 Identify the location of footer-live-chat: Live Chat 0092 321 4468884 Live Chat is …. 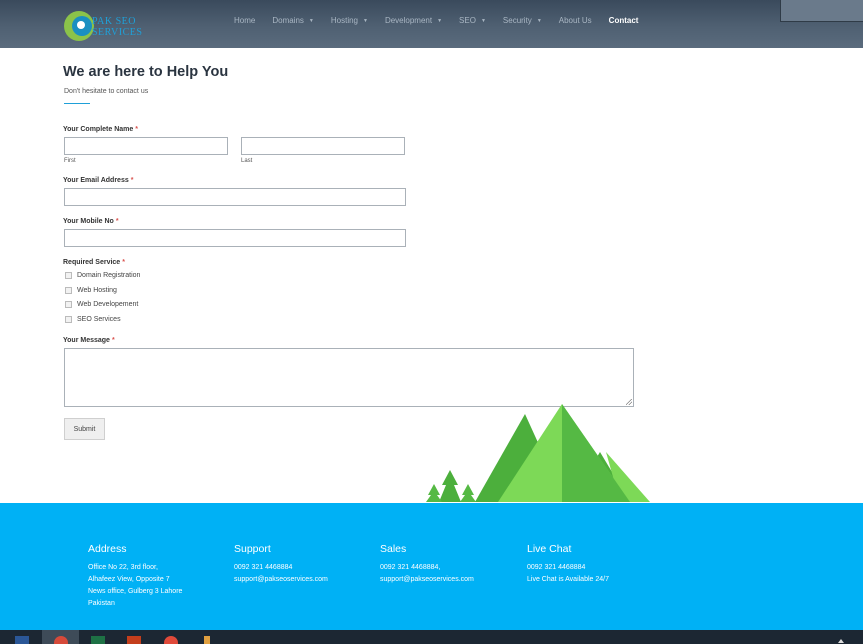
(568, 563).